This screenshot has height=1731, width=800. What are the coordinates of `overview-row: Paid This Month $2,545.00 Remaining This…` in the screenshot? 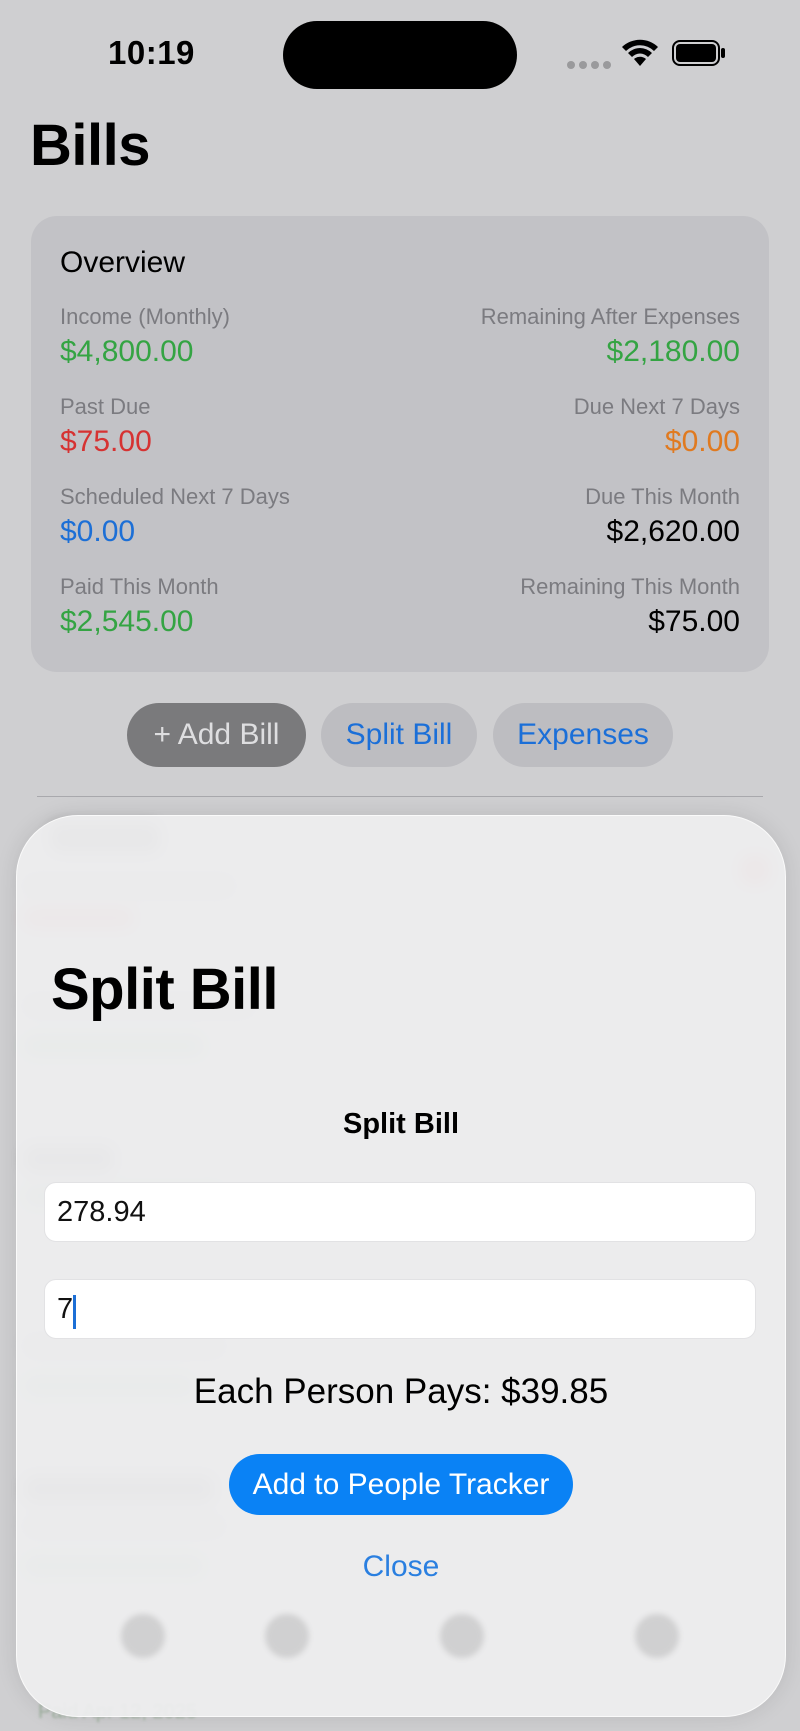 It's located at (400, 614).